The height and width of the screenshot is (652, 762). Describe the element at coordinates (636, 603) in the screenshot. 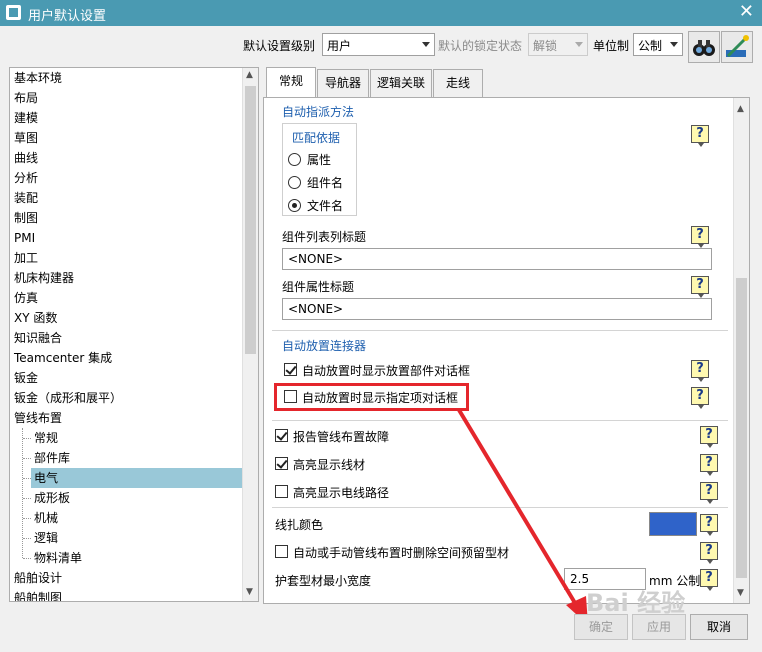

I see `watermark: Bai 经验` at that location.